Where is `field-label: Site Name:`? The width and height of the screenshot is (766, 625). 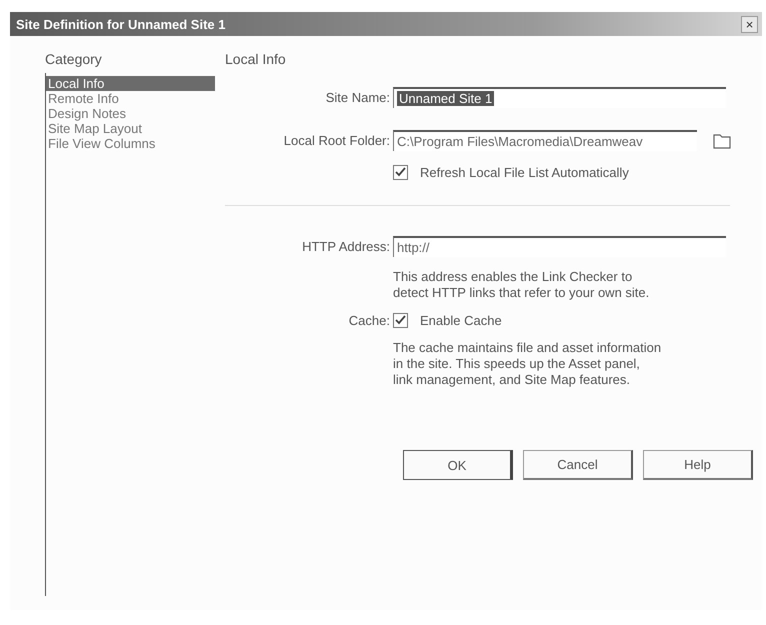
field-label: Site Name: is located at coordinates (357, 97).